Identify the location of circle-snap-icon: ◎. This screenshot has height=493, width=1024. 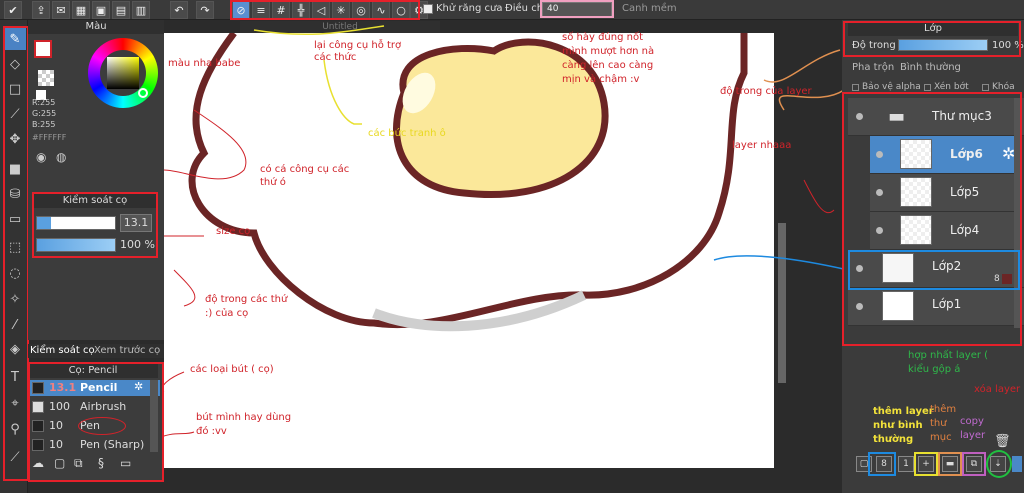
(361, 10).